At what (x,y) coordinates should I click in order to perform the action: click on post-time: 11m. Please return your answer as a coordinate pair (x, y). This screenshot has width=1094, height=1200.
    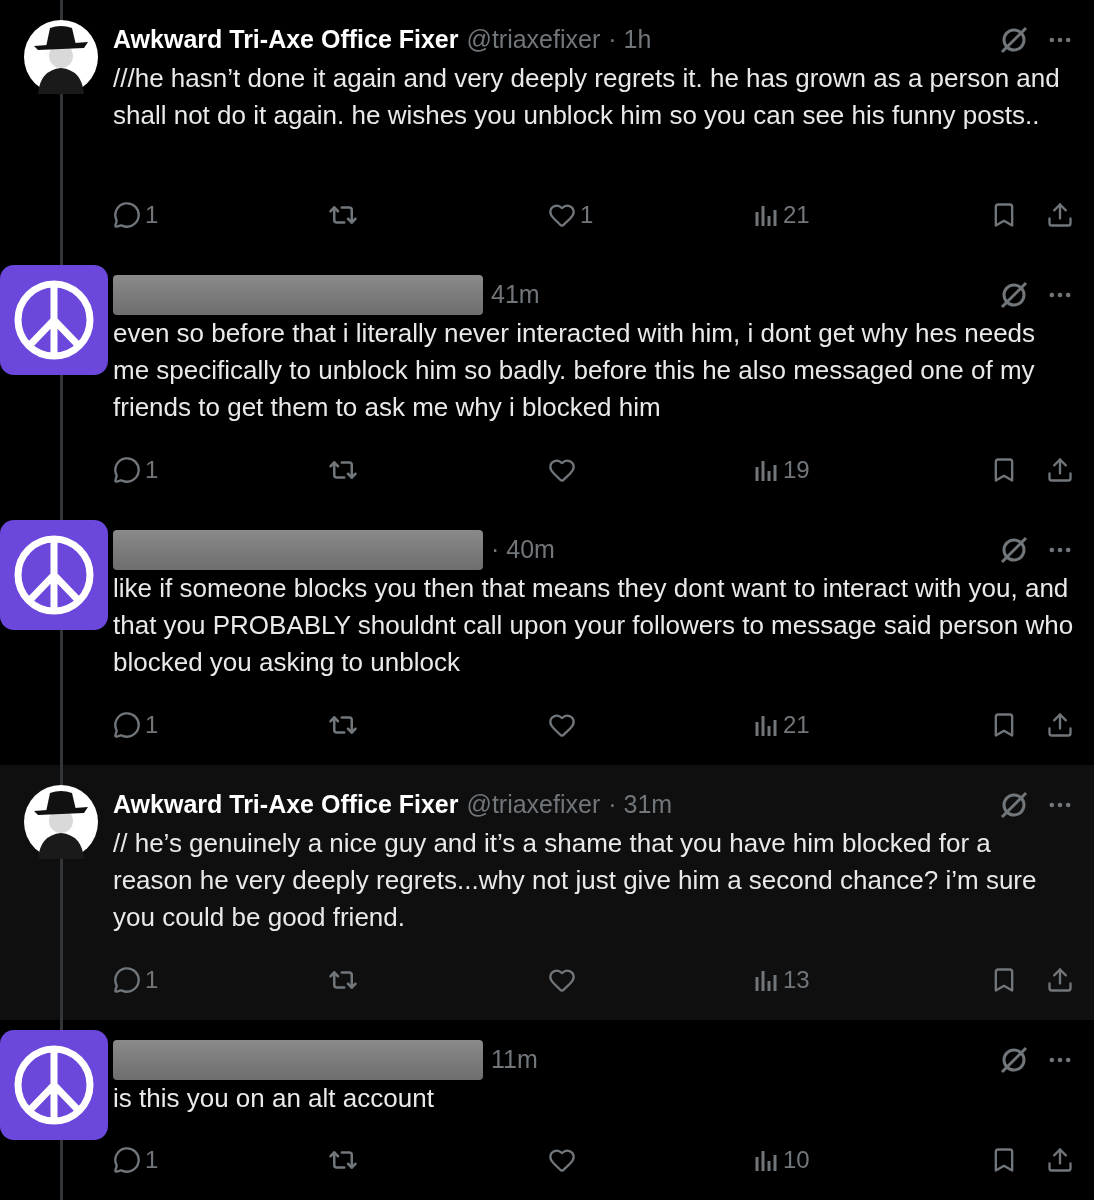
    Looking at the image, I should click on (514, 1060).